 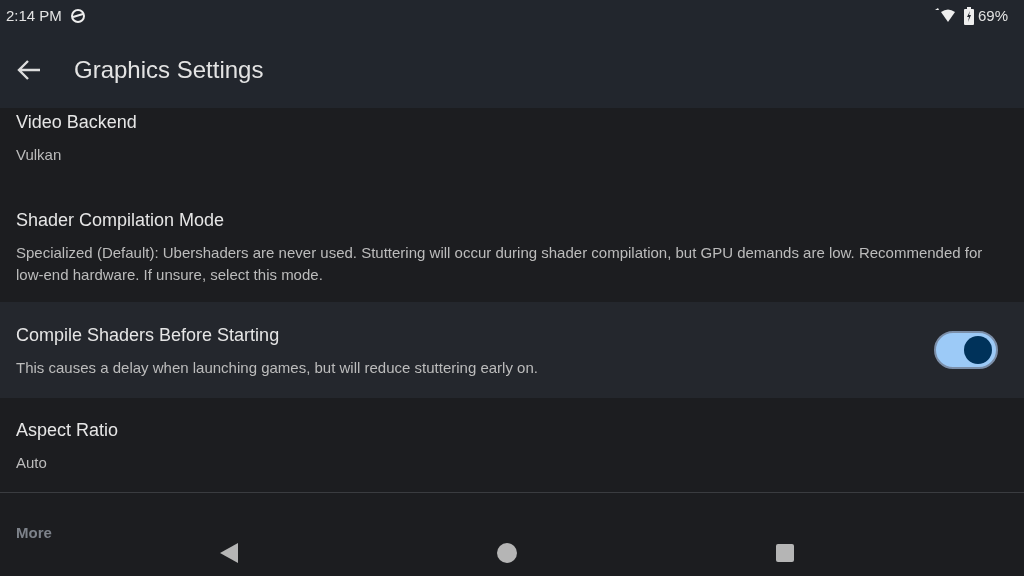 What do you see at coordinates (68, 430) in the screenshot?
I see `setting-title: Aspect Ratio` at bounding box center [68, 430].